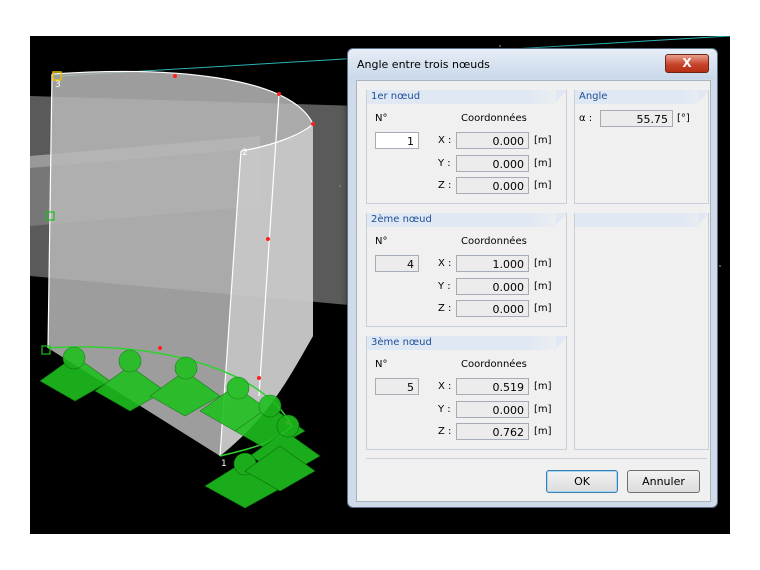 Image resolution: width=760 pixels, height=570 pixels. I want to click on node-label-1: 1, so click(224, 464).